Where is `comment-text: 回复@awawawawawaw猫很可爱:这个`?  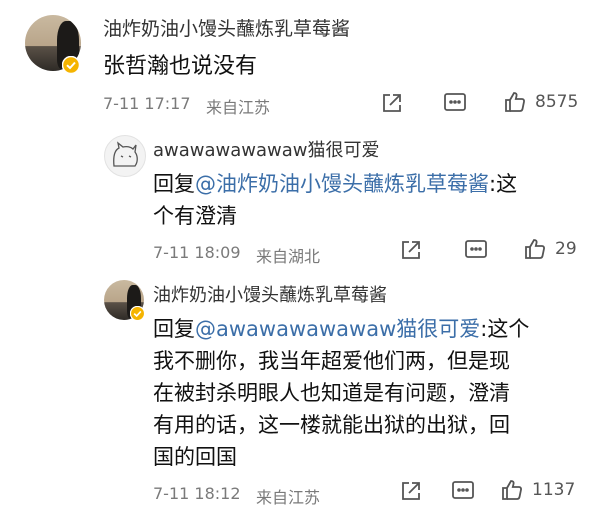 comment-text: 回复@awawawawawaw猫很可爱:这个 is located at coordinates (341, 328).